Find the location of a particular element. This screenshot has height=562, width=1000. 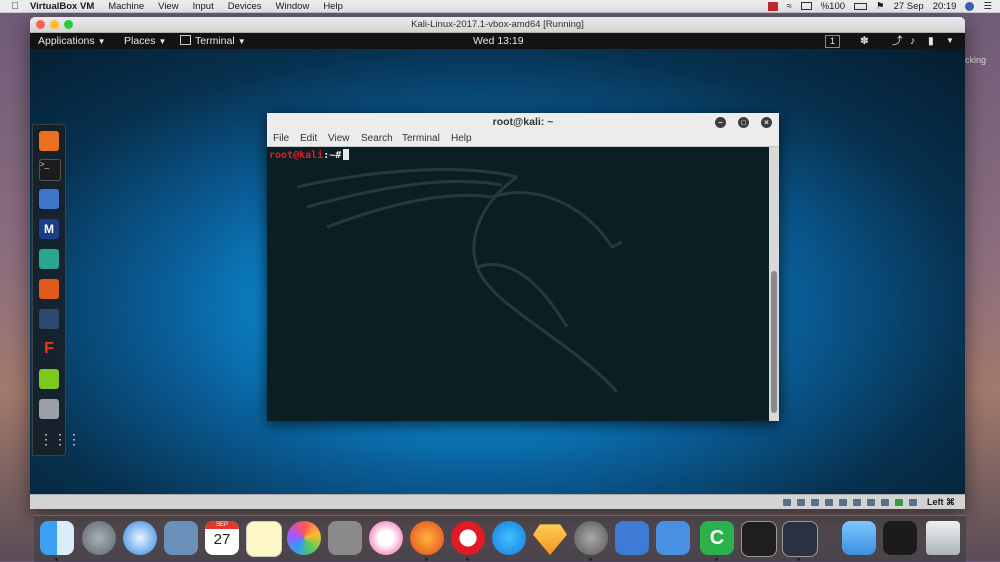

app-menu-virtualbox: VirtualBox VM is located at coordinates (62, 6).